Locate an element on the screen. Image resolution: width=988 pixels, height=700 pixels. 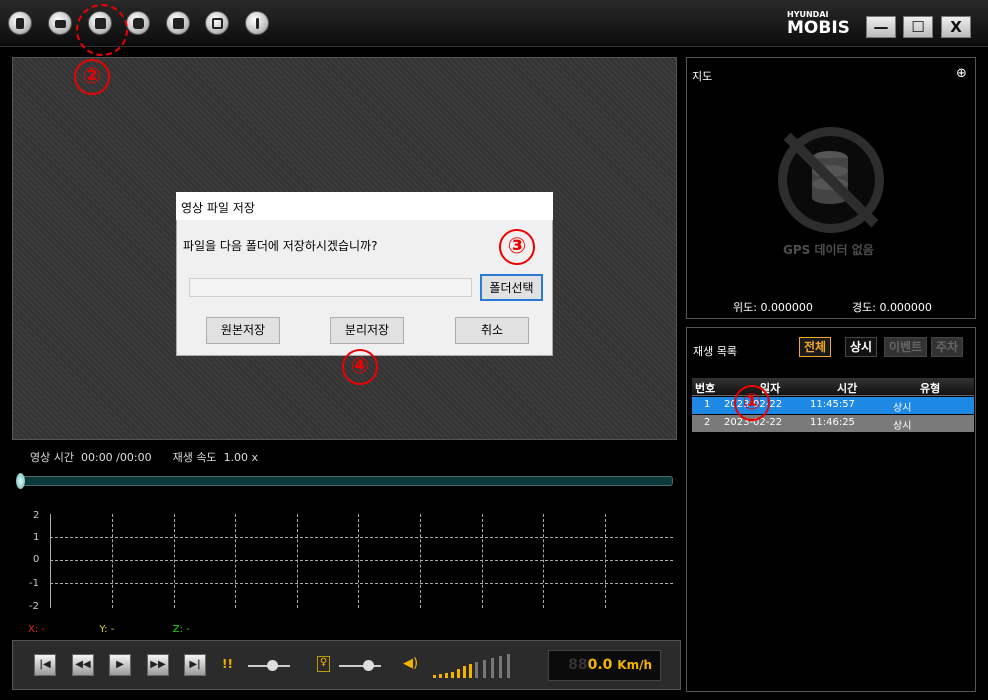
graph-y-label: 0 is located at coordinates (36, 559).